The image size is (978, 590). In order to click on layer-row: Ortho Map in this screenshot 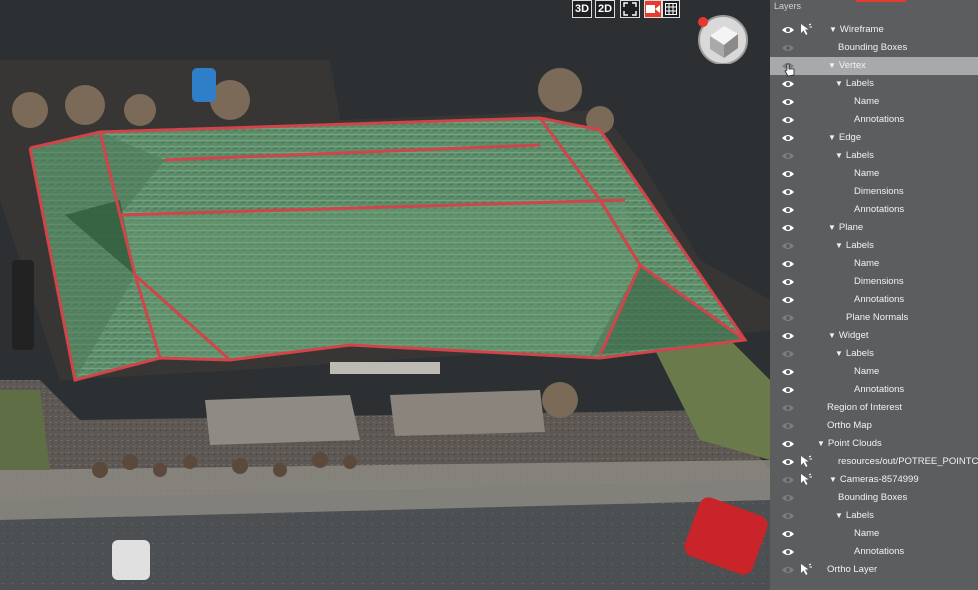, I will do `click(874, 426)`.